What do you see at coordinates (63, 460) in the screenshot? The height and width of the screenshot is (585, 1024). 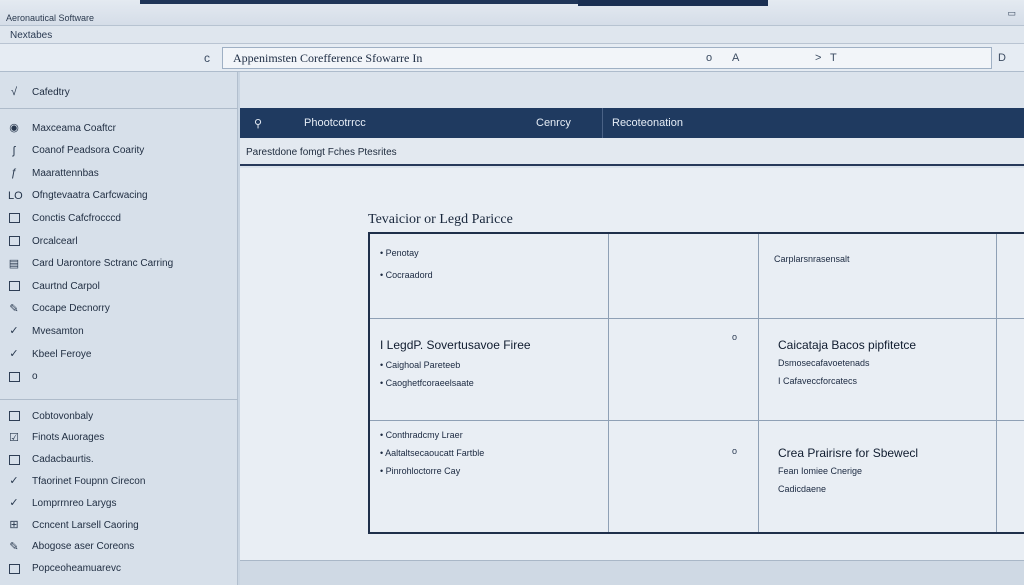 I see `sidebar-item-label: Cadacbaurtis.` at bounding box center [63, 460].